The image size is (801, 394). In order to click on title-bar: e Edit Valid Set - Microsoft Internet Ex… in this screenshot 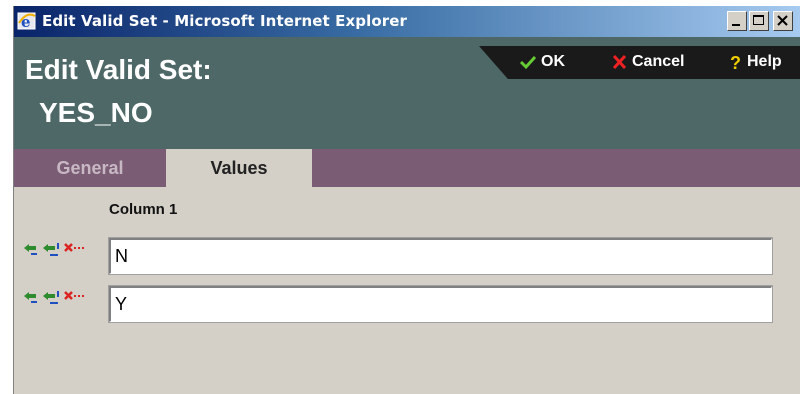, I will do `click(407, 21)`.